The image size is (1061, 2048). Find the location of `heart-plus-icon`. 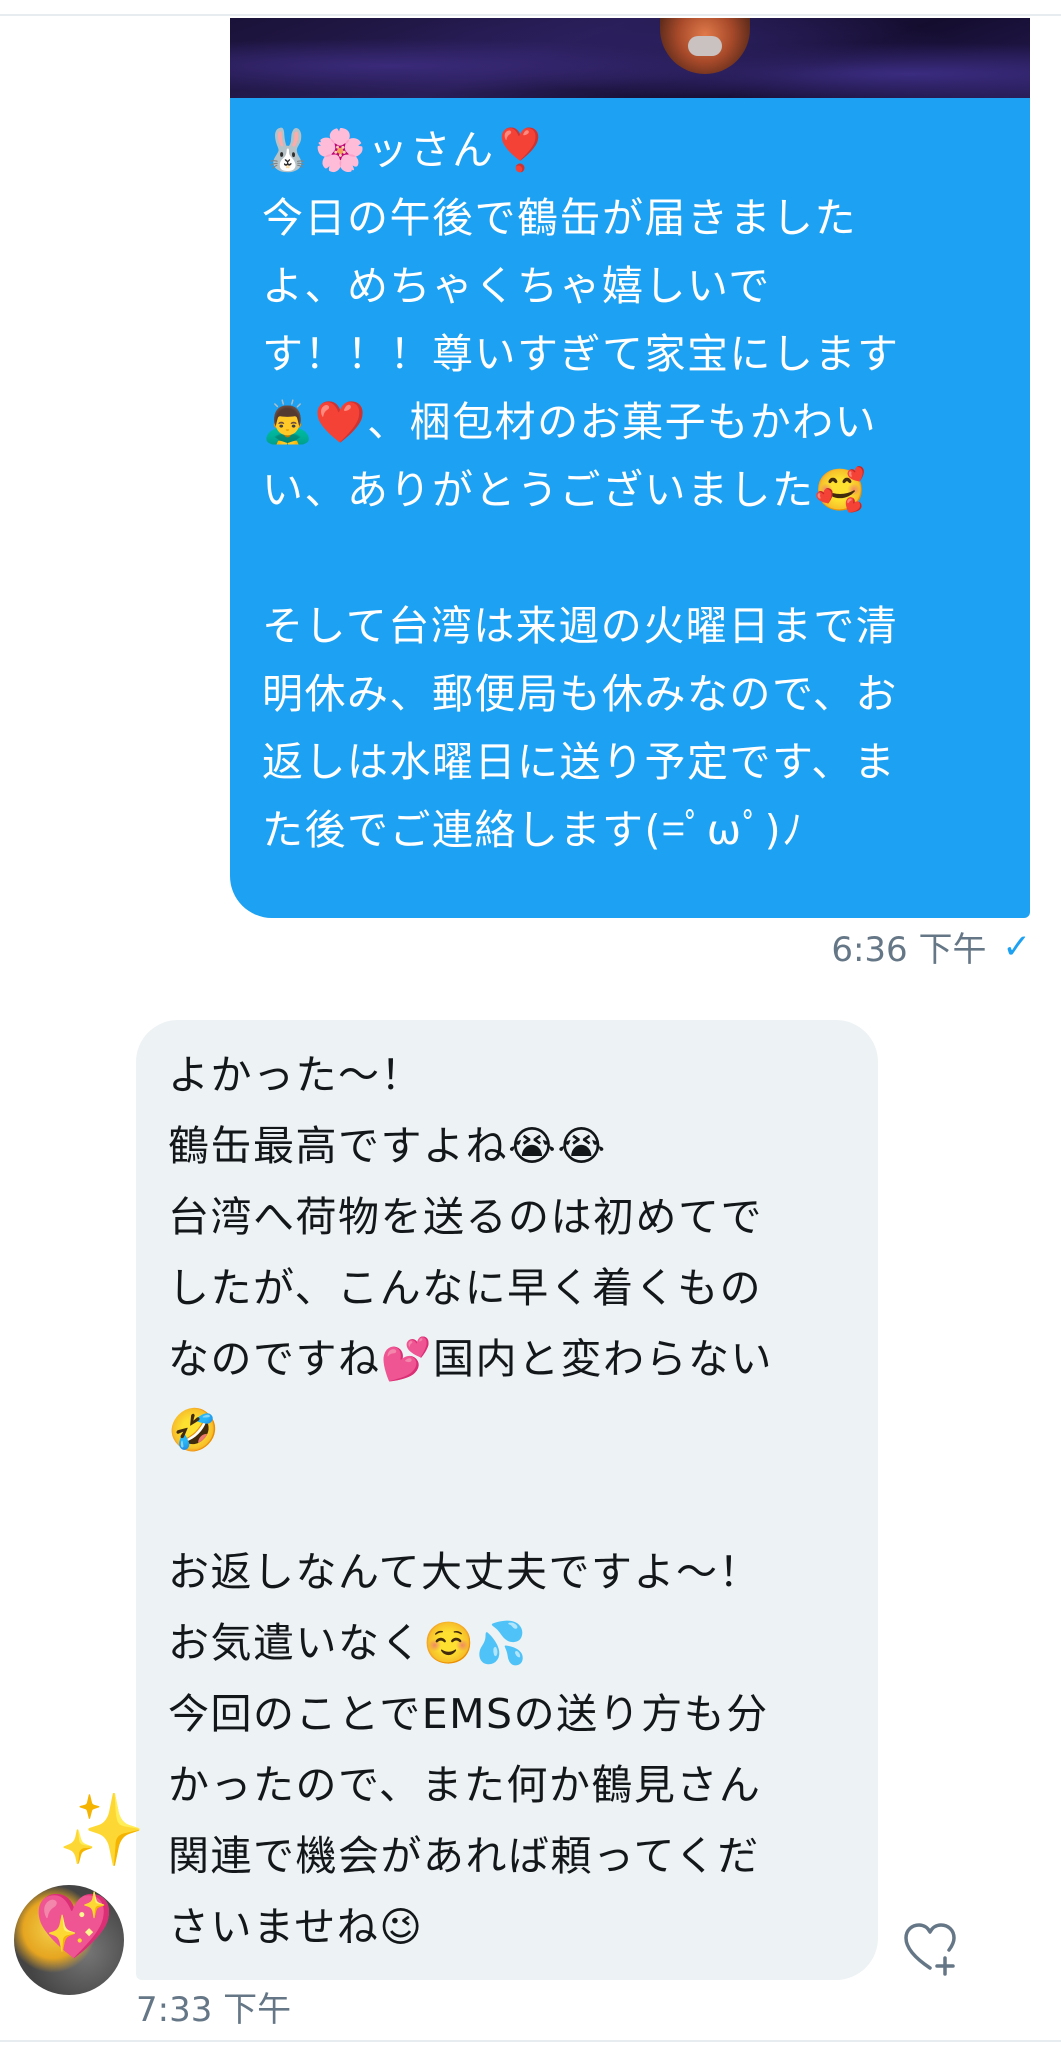

heart-plus-icon is located at coordinates (930, 1949).